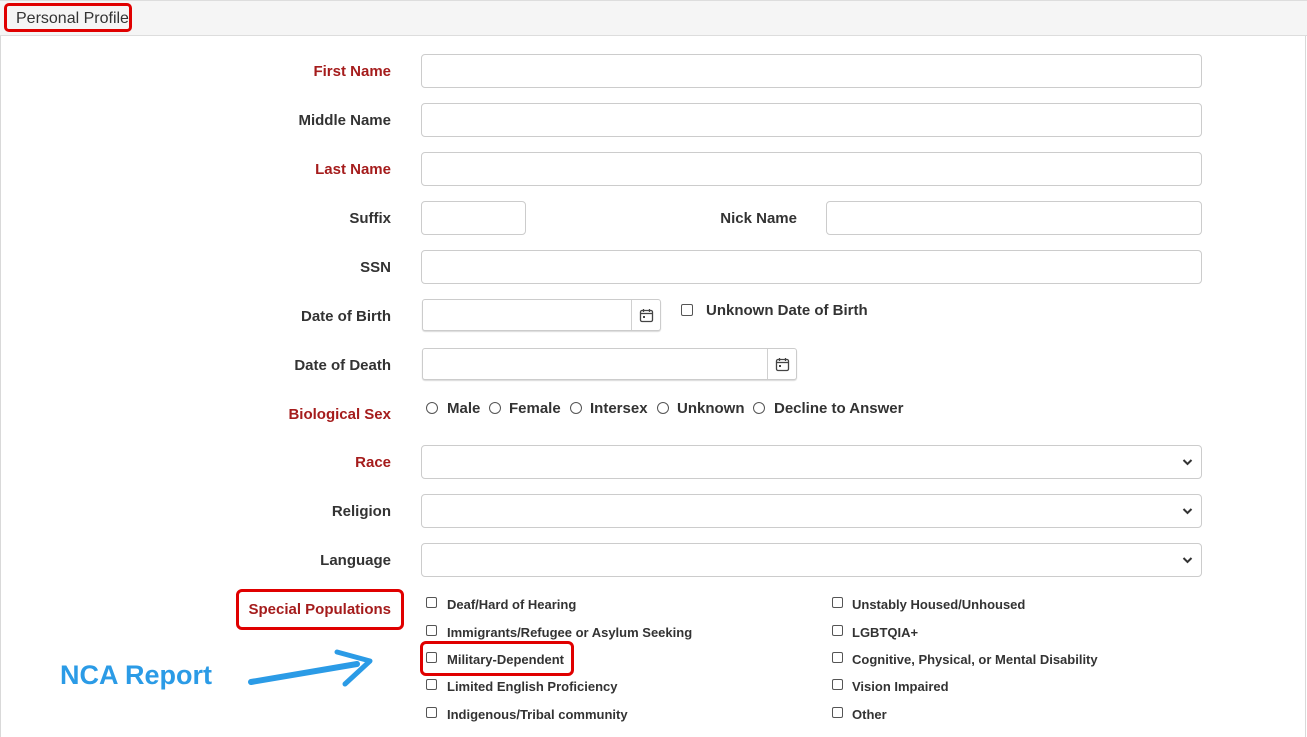 This screenshot has height=737, width=1307. What do you see at coordinates (570, 632) in the screenshot?
I see `sp-label-immigrants: Immigrants/Refugee or Asylum Seeking` at bounding box center [570, 632].